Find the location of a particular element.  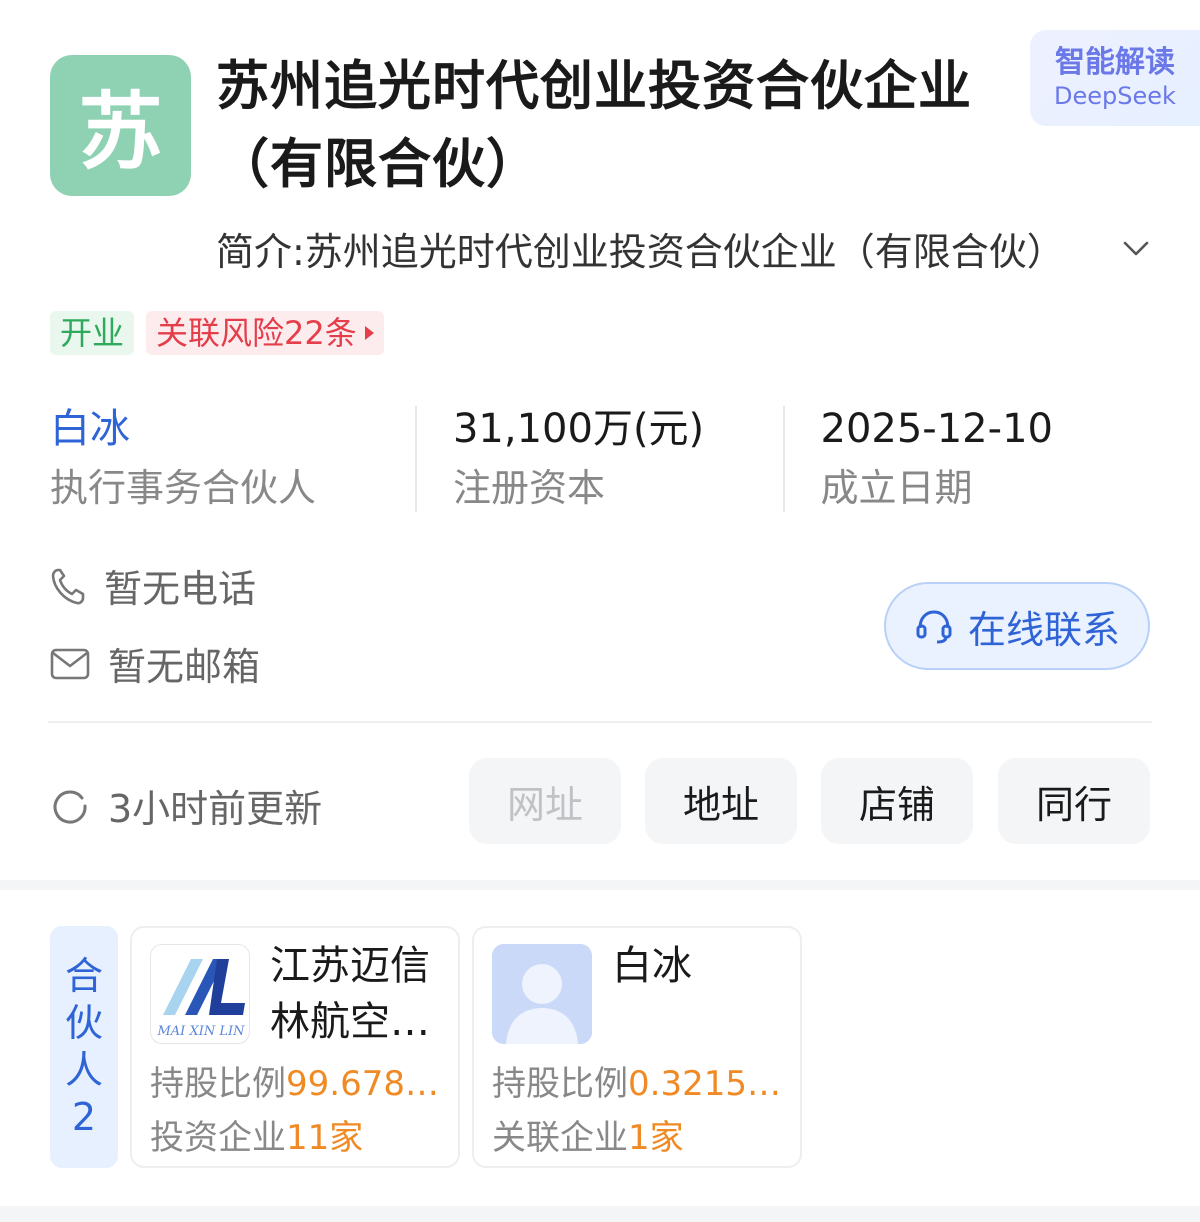

stat-partner-label: 执行事务合伙人 is located at coordinates (183, 488).